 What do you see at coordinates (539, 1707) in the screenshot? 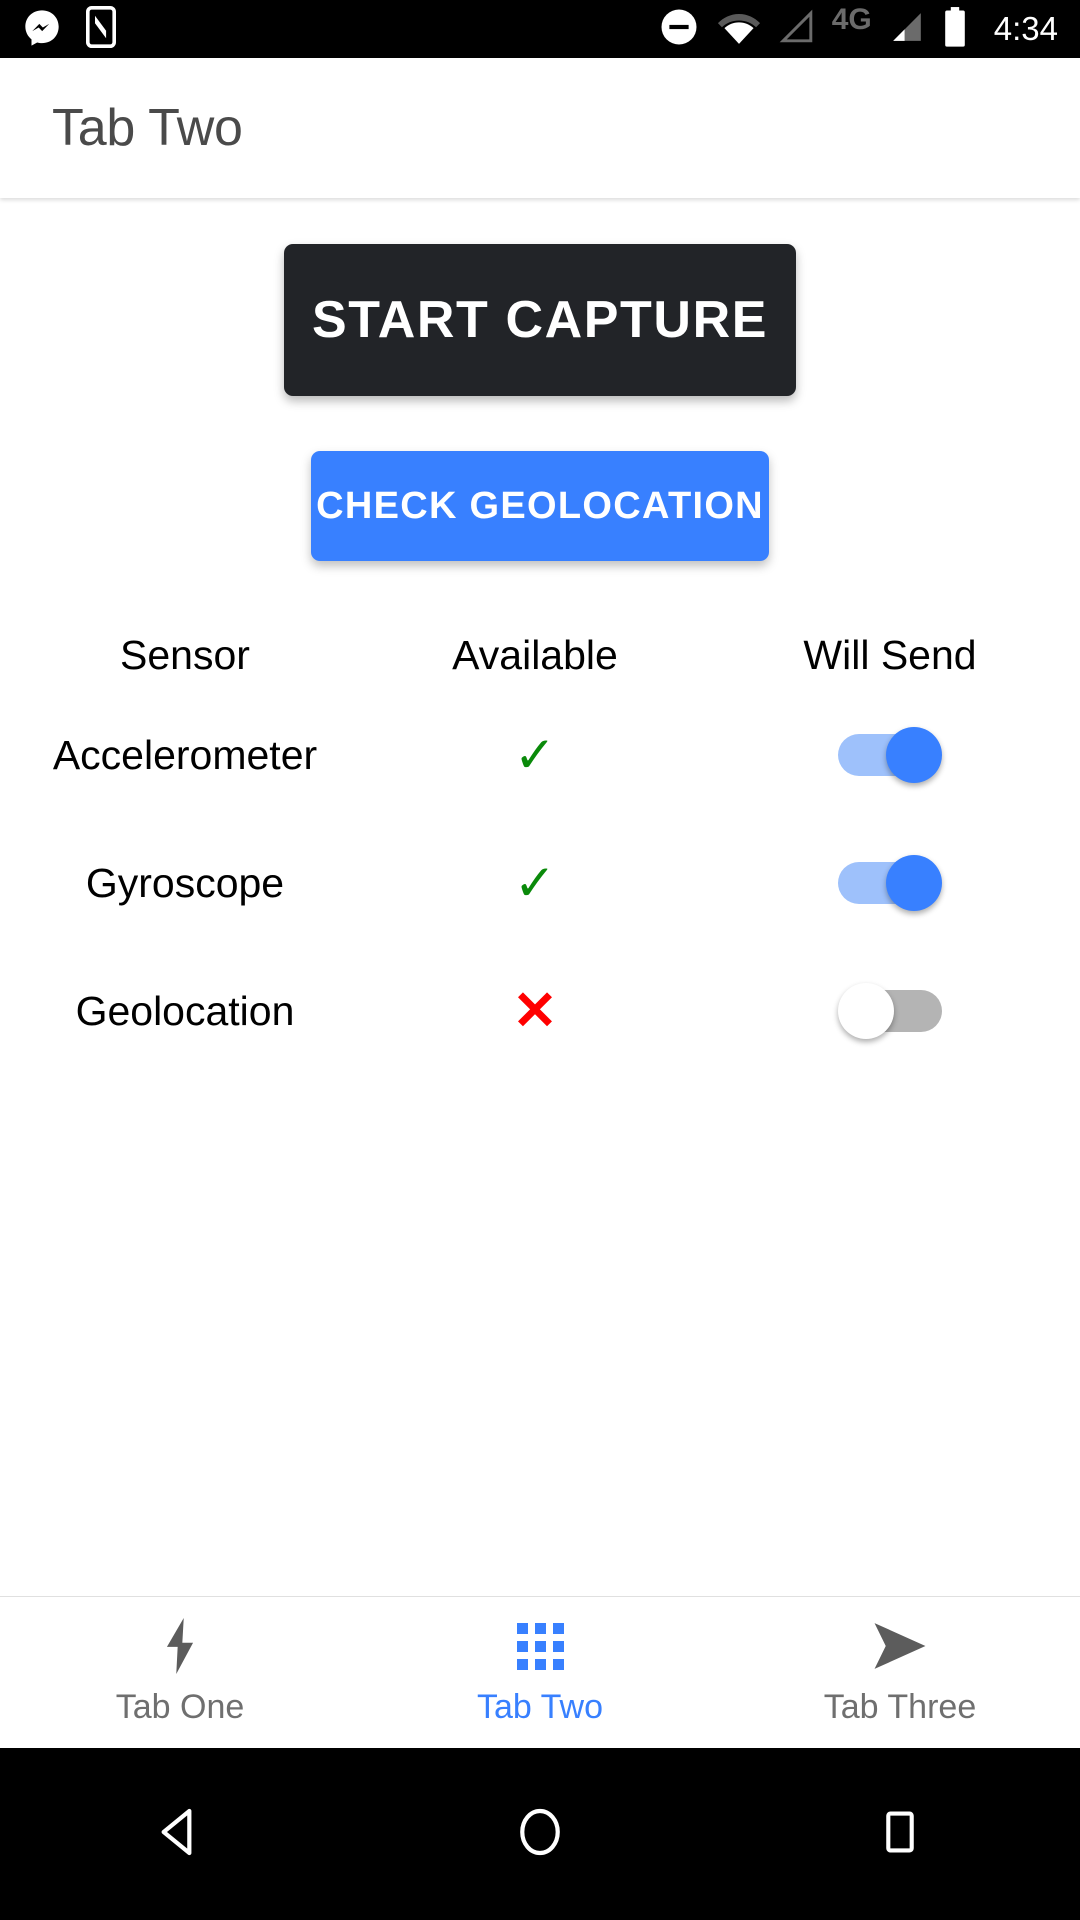
I see `tab-two-label: Tab Two` at bounding box center [539, 1707].